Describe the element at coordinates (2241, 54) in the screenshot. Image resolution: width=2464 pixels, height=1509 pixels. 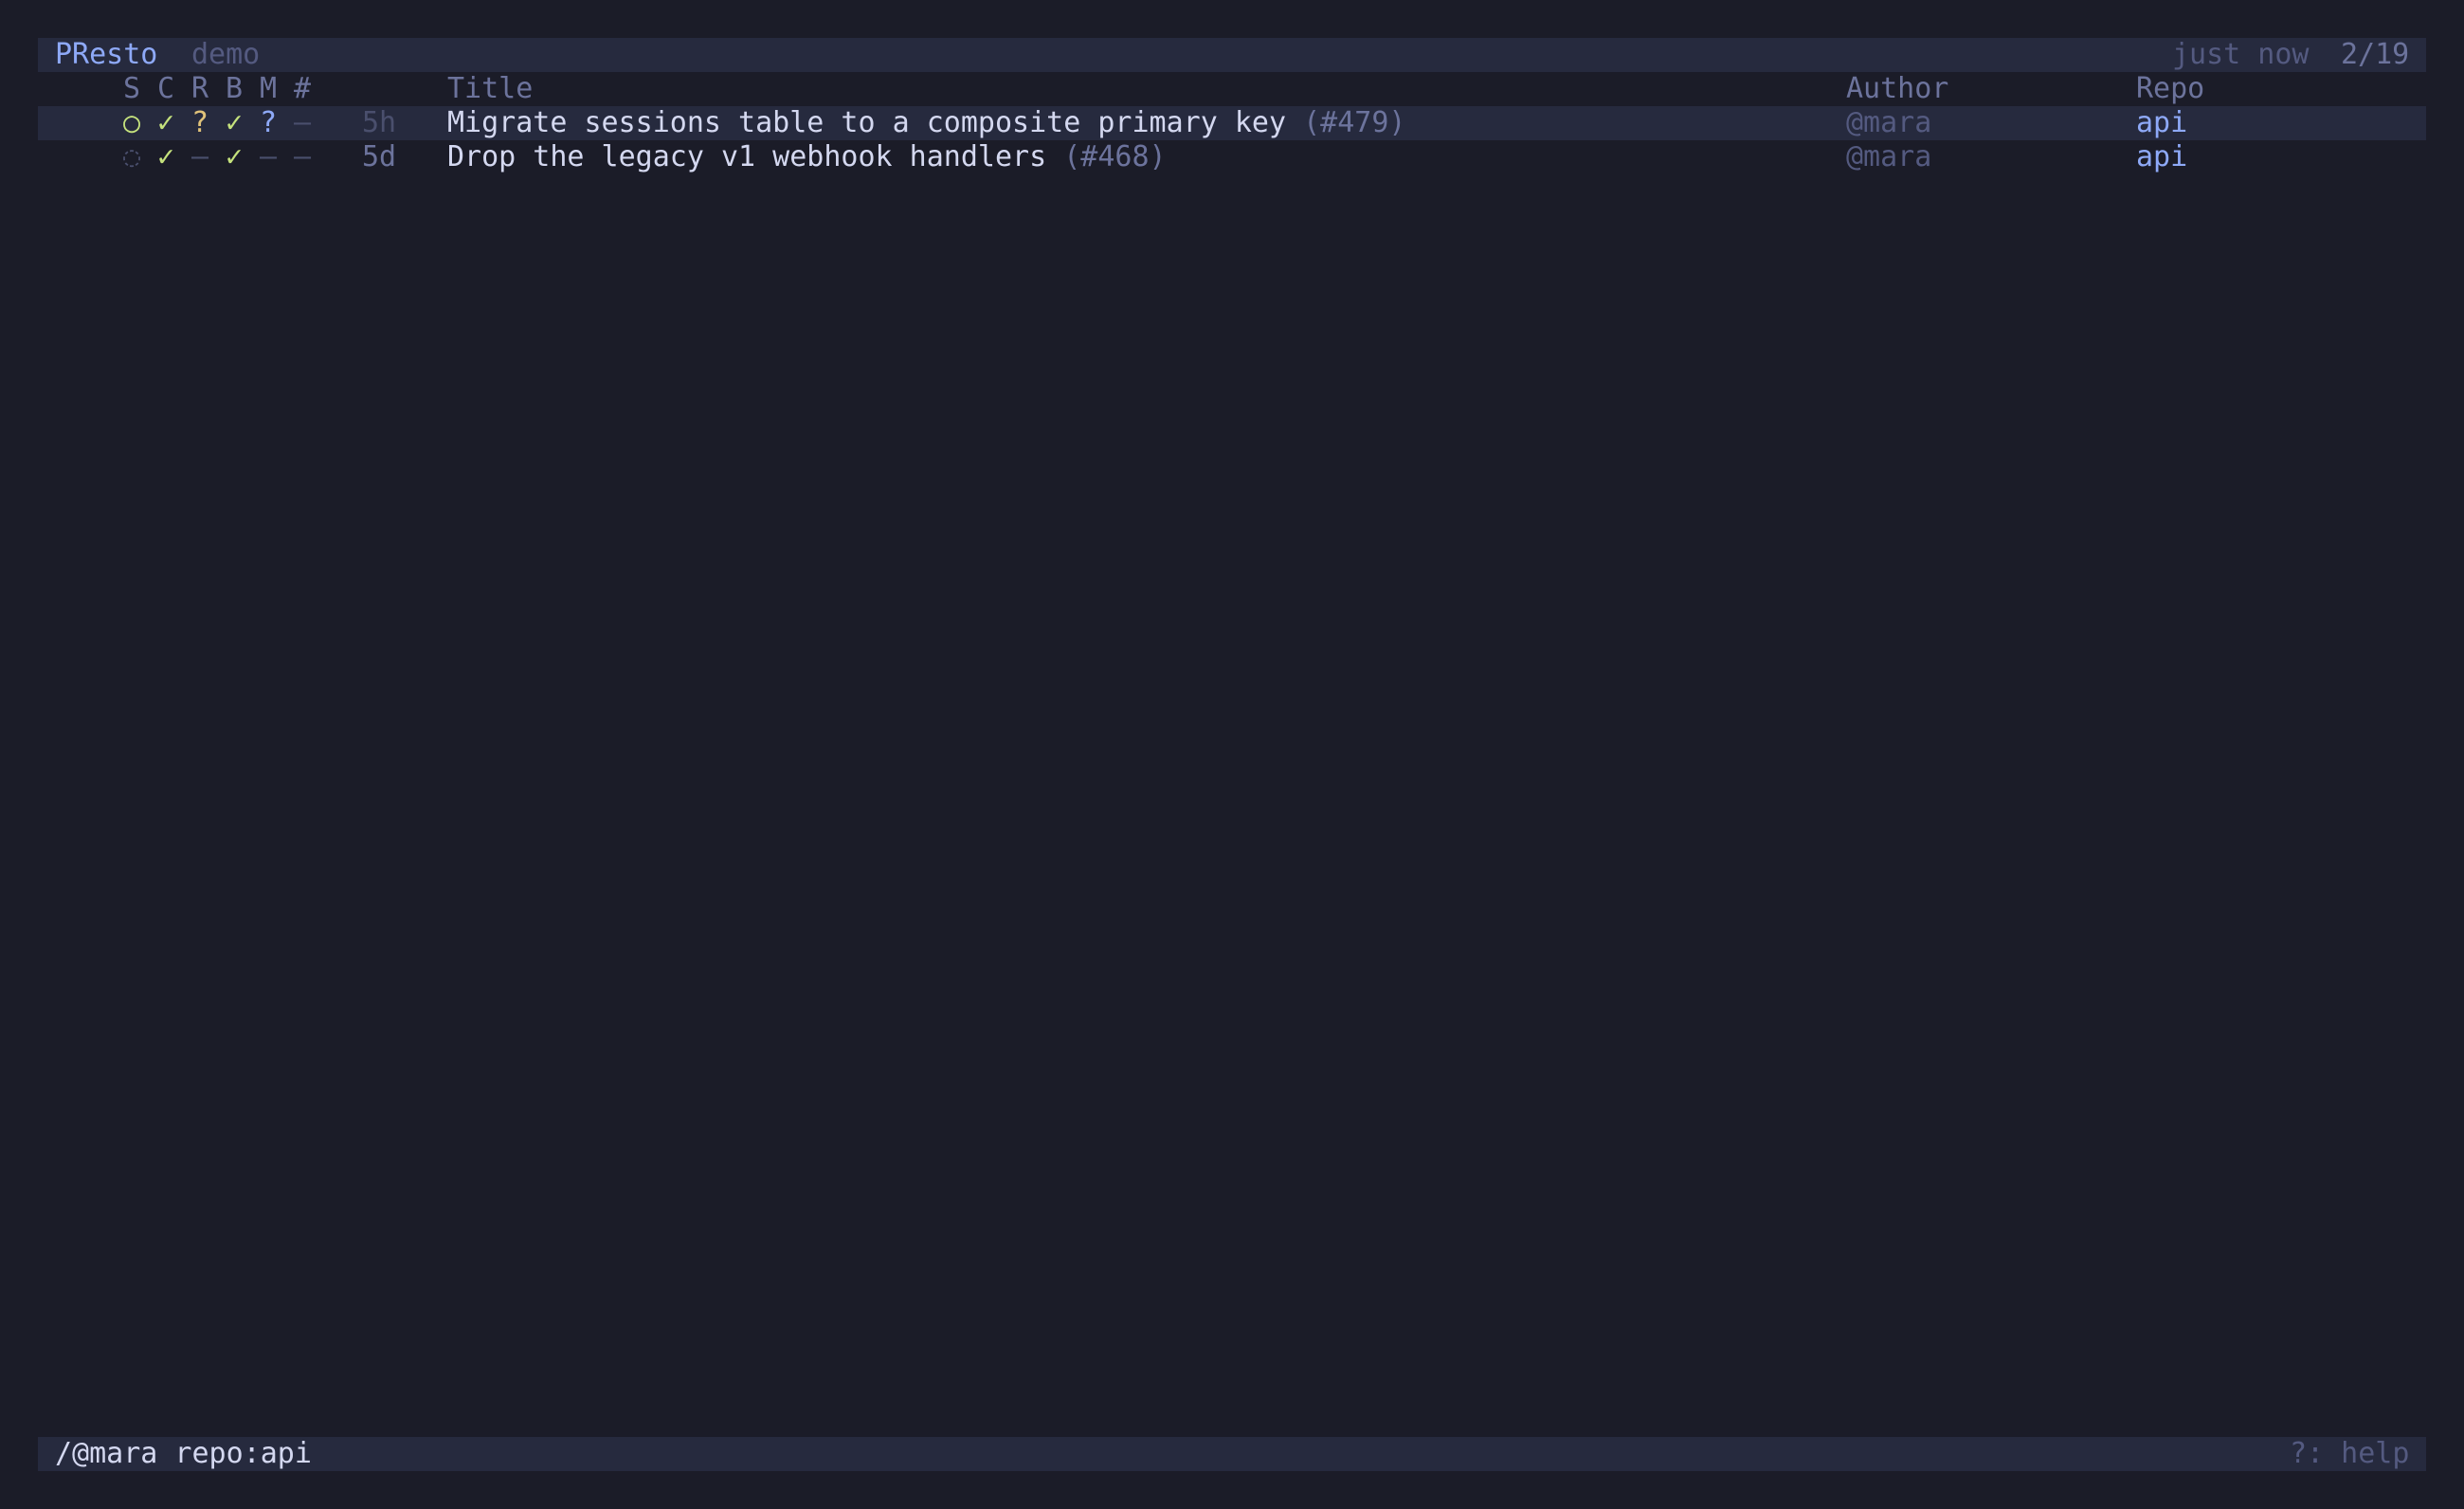
I see `refresh-status: just now` at that location.